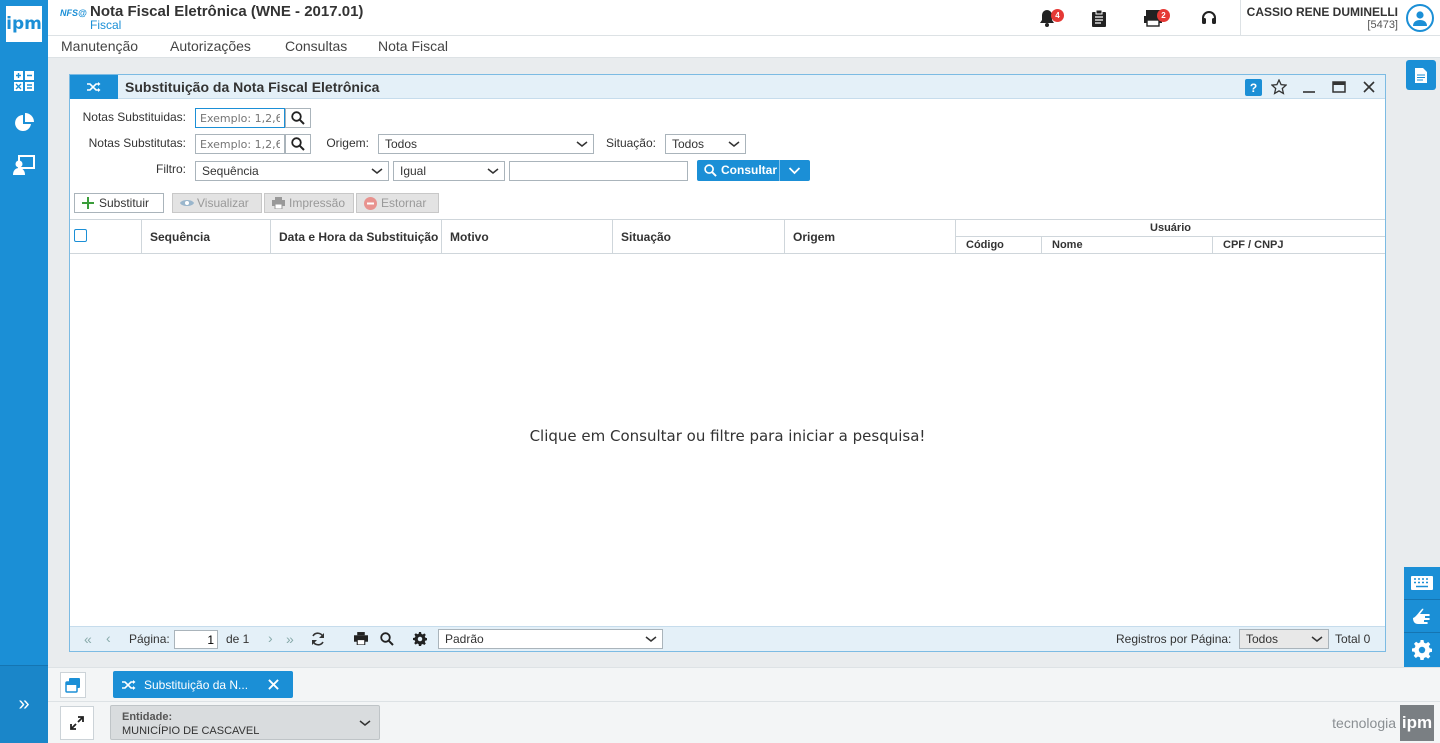 The height and width of the screenshot is (743, 1440). Describe the element at coordinates (317, 203) in the screenshot. I see `impressao-label: Impressão` at that location.